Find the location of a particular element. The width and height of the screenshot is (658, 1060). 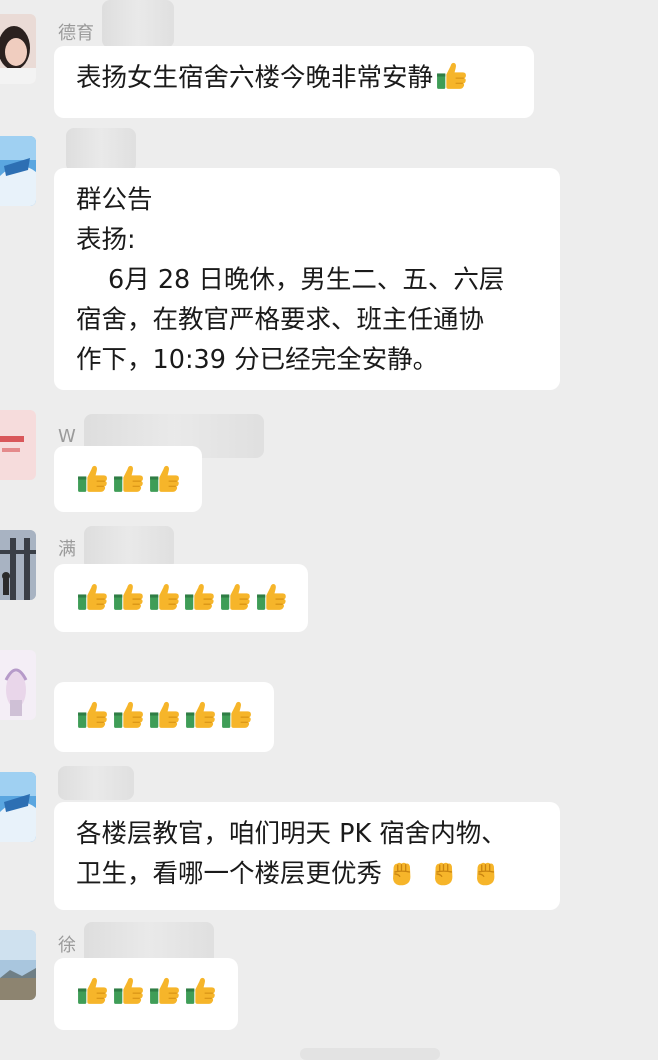

sender-name-text: 满 is located at coordinates (67, 549).